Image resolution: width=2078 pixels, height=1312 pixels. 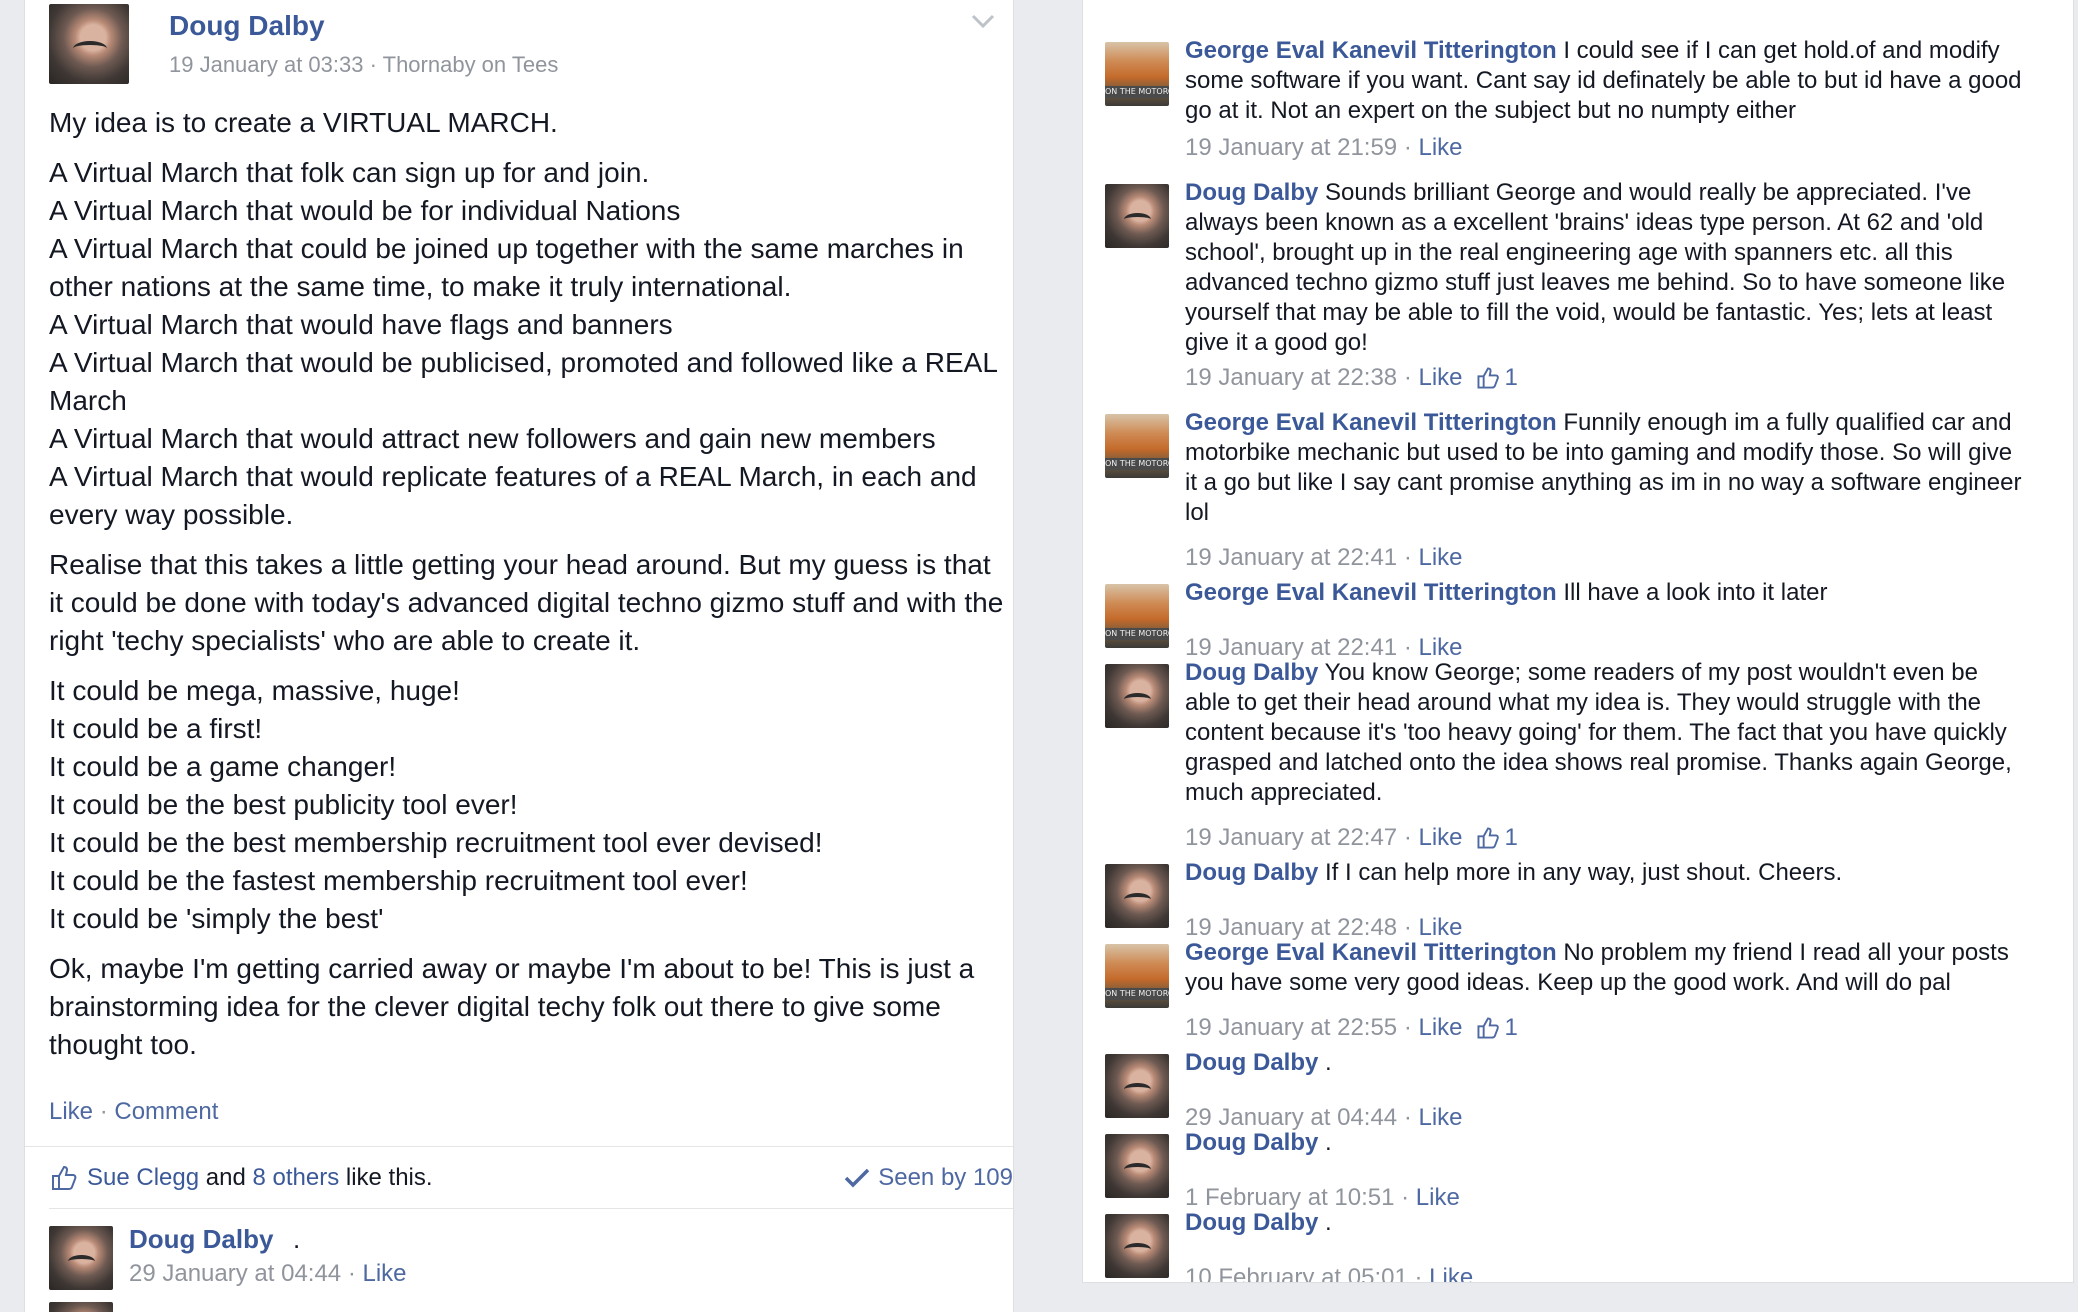 I want to click on seen-by: Seen by 109, so click(x=928, y=1178).